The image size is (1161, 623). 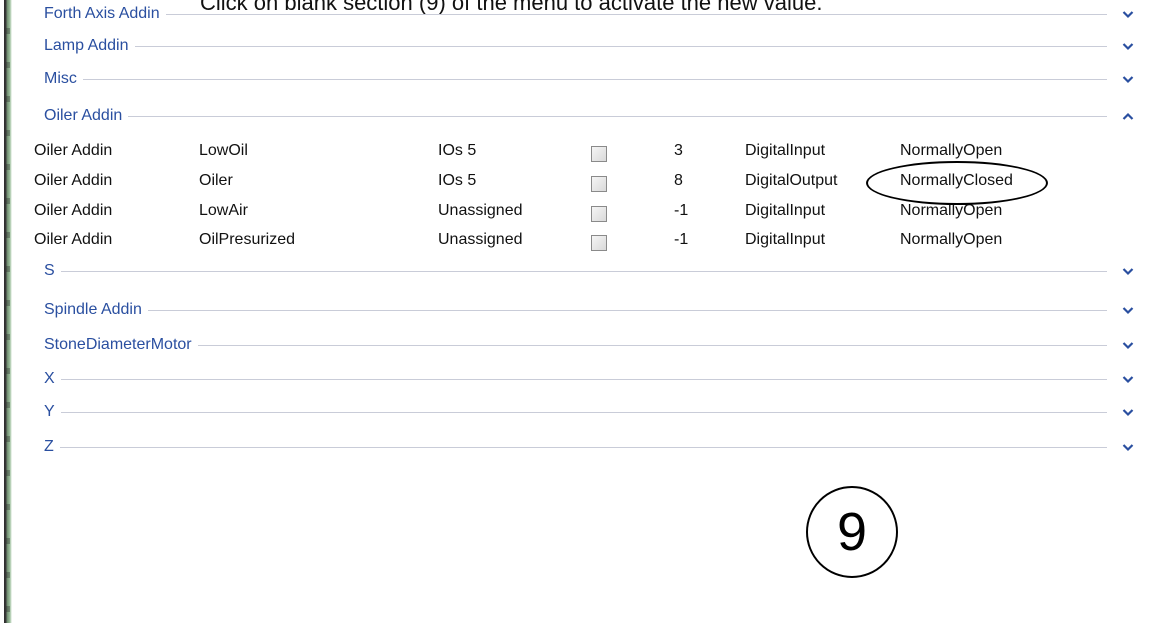 I want to click on group-header-s: S, so click(x=585, y=271).